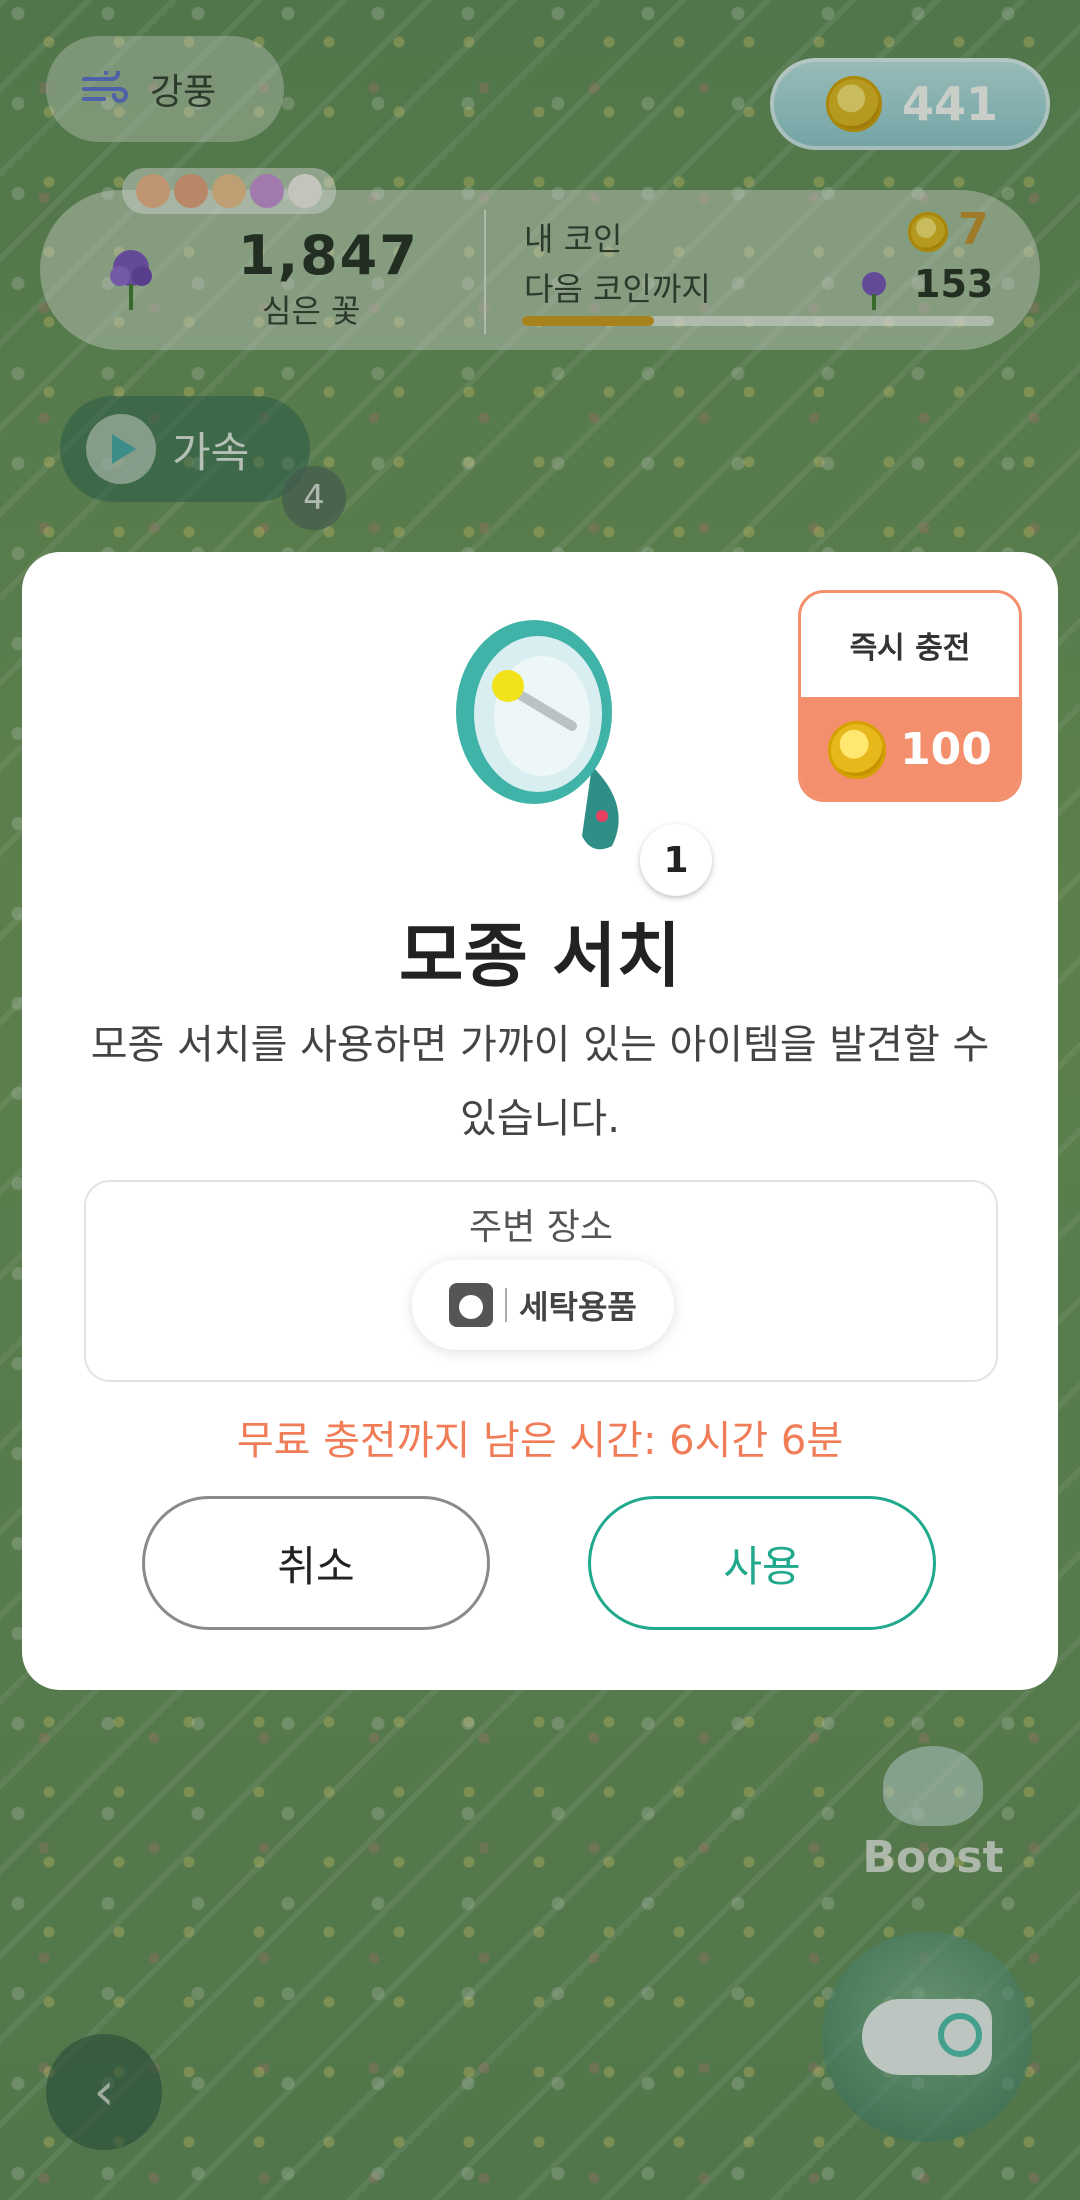  Describe the element at coordinates (537, 735) in the screenshot. I see `megaphone-icon` at that location.